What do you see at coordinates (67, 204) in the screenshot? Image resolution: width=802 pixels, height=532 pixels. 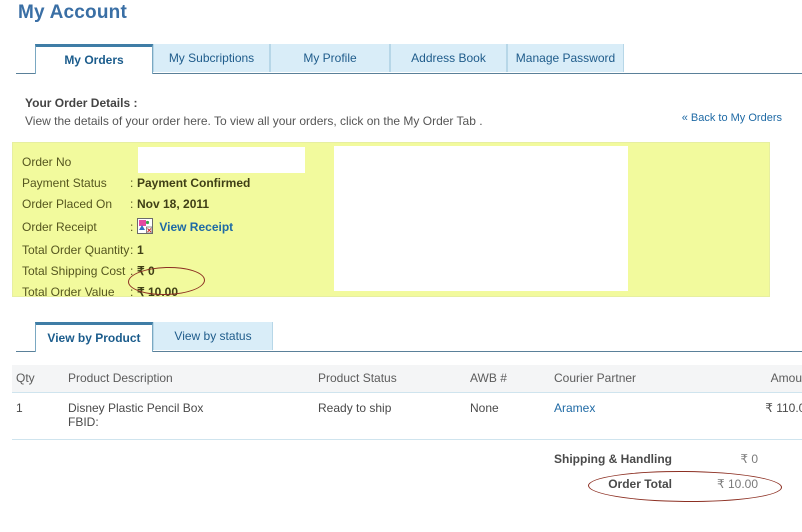 I see `order-placed-on-label: Order Placed On` at bounding box center [67, 204].